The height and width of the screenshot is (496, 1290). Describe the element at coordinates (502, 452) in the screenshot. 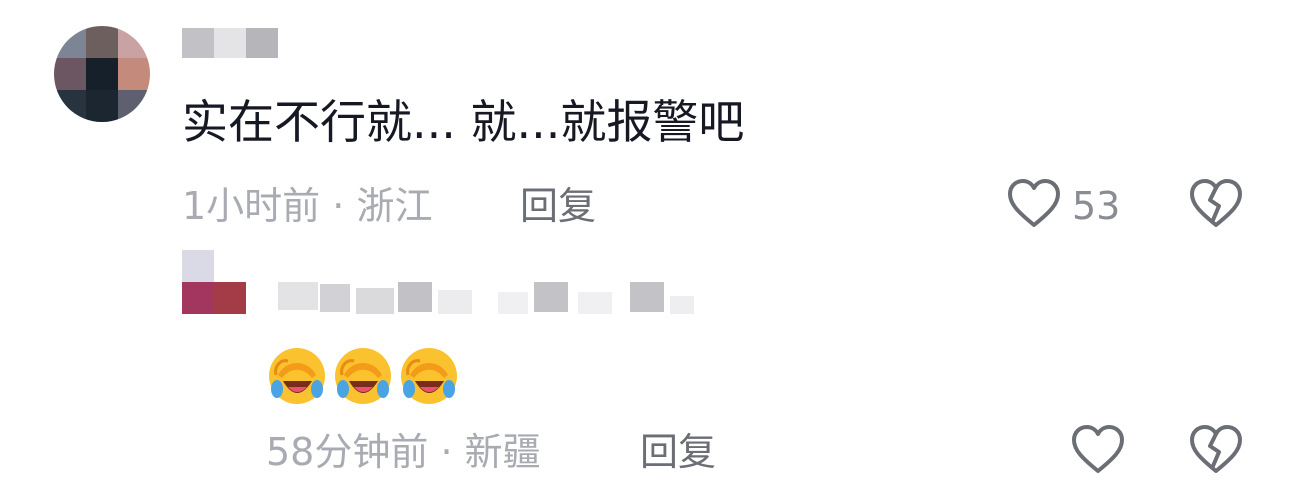

I see `reply-location: 新疆` at that location.